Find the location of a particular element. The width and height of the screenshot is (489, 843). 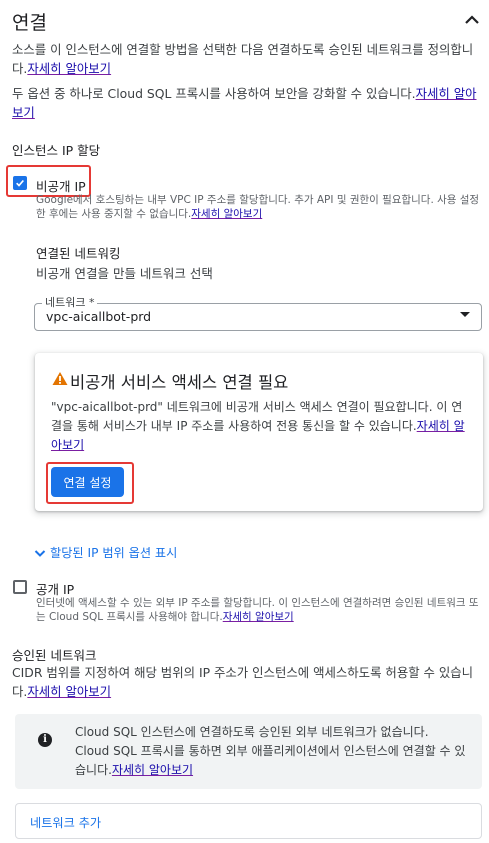

dropdown-arrow-icon is located at coordinates (465, 314).